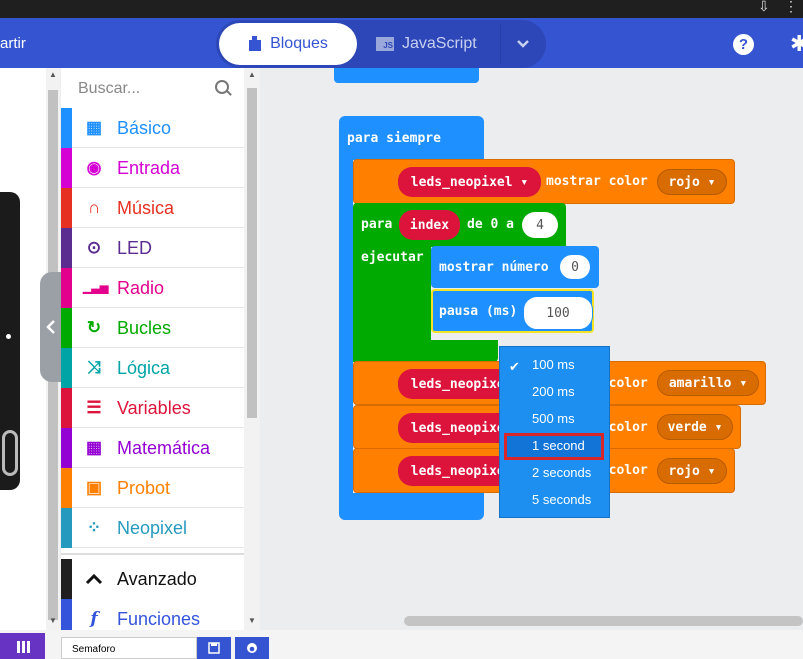 The image size is (803, 659). Describe the element at coordinates (553, 418) in the screenshot. I see `dropdown-option: 500 ms` at that location.